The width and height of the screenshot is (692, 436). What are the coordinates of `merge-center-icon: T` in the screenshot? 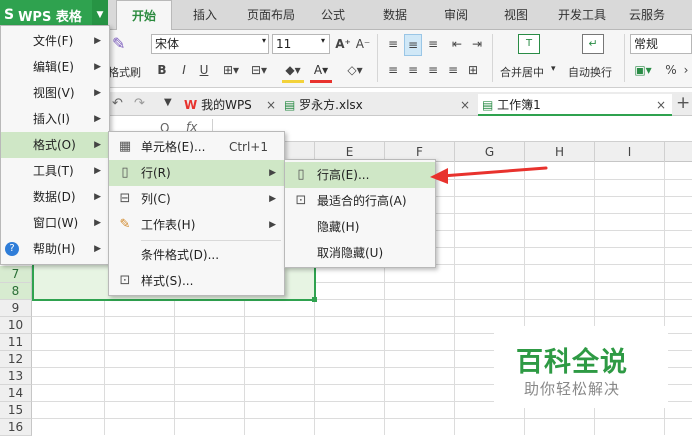 It's located at (529, 44).